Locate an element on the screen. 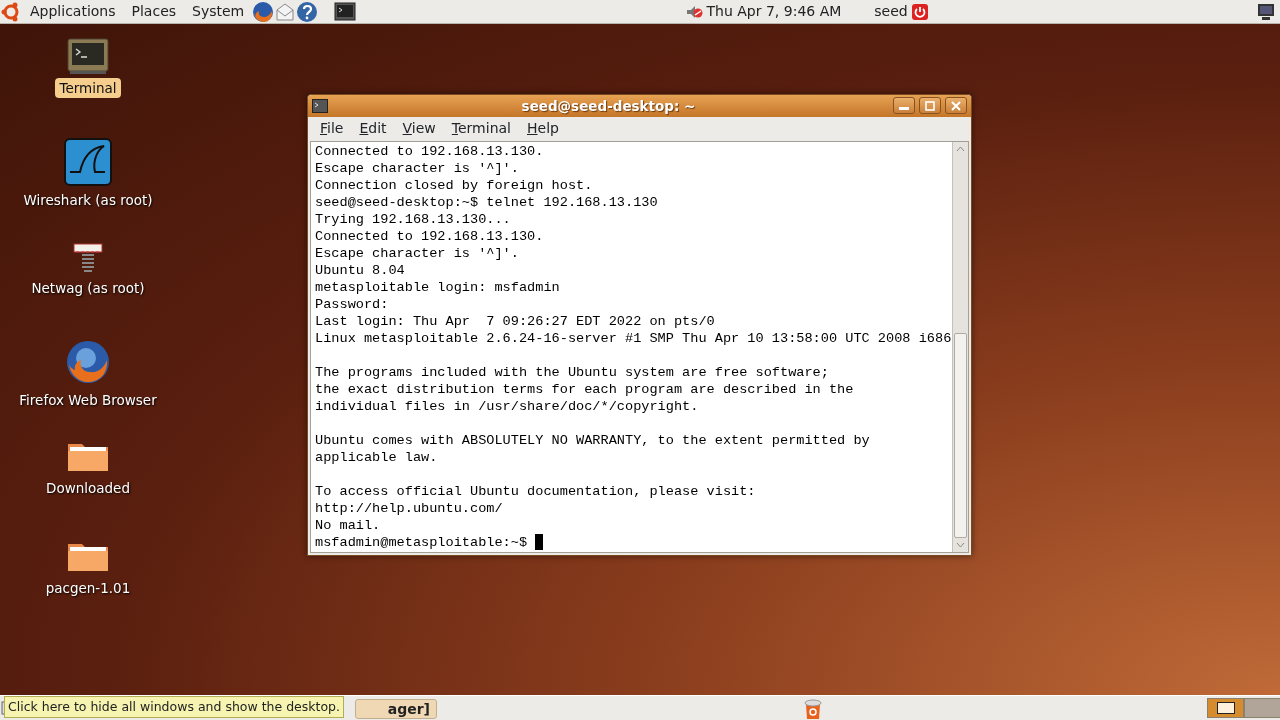 Image resolution: width=1280 pixels, height=720 pixels. icon-label: Wireshark (as root) is located at coordinates (88, 200).